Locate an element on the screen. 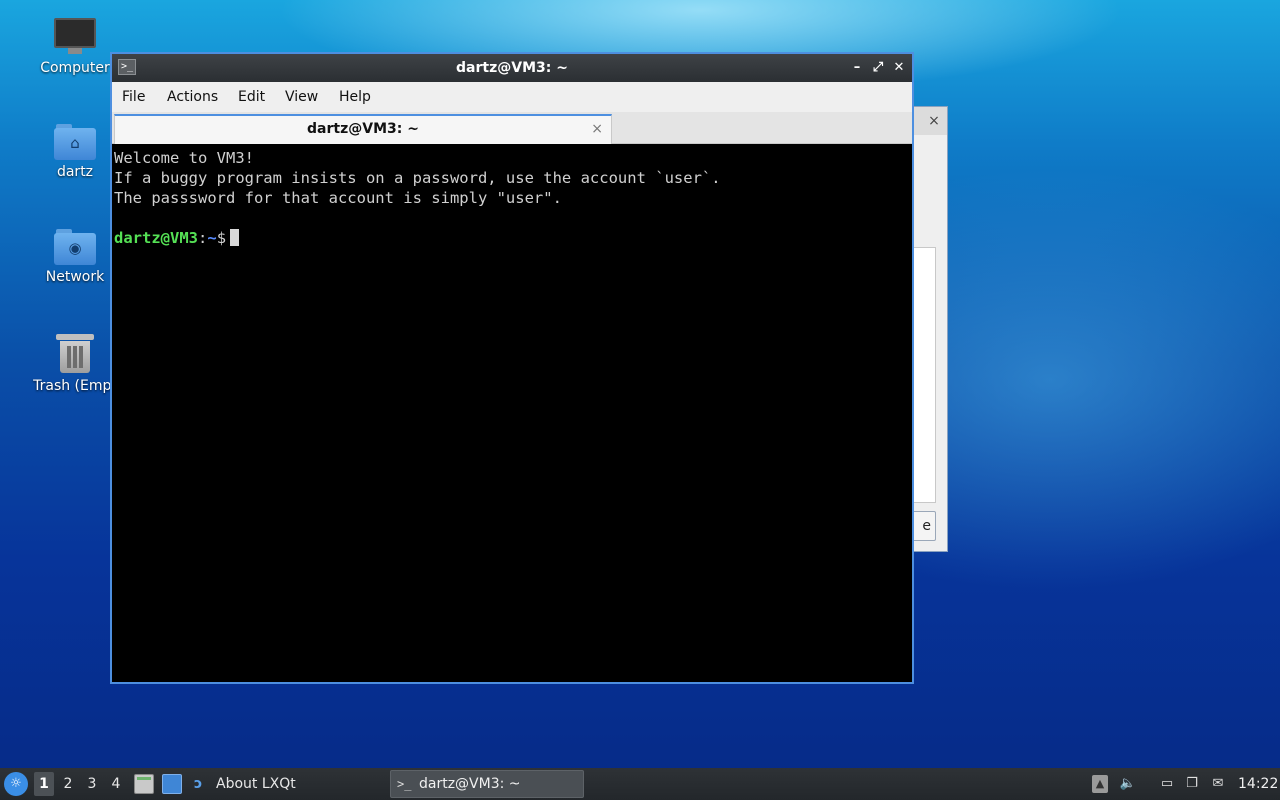  workspace-1: 1 is located at coordinates (44, 784).